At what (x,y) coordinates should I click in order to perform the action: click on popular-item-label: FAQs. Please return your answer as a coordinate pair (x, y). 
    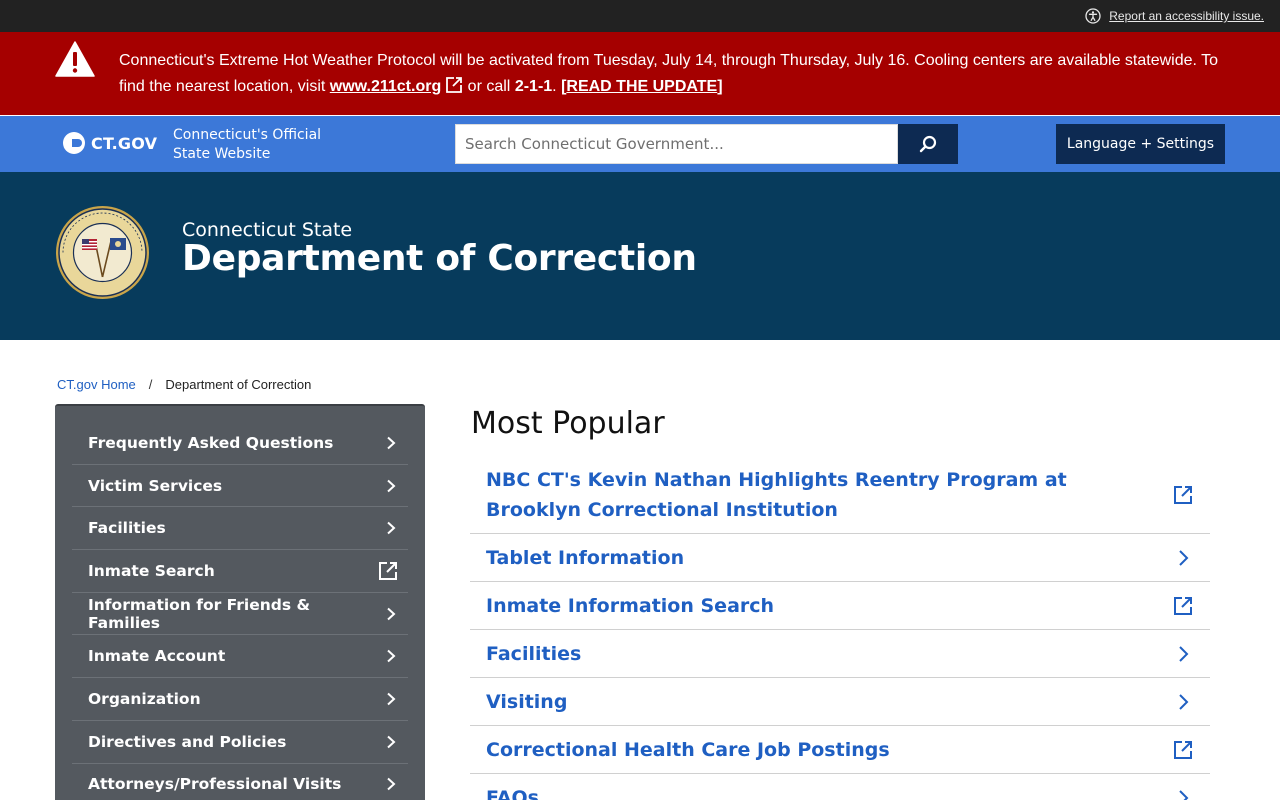
    Looking at the image, I should click on (512, 793).